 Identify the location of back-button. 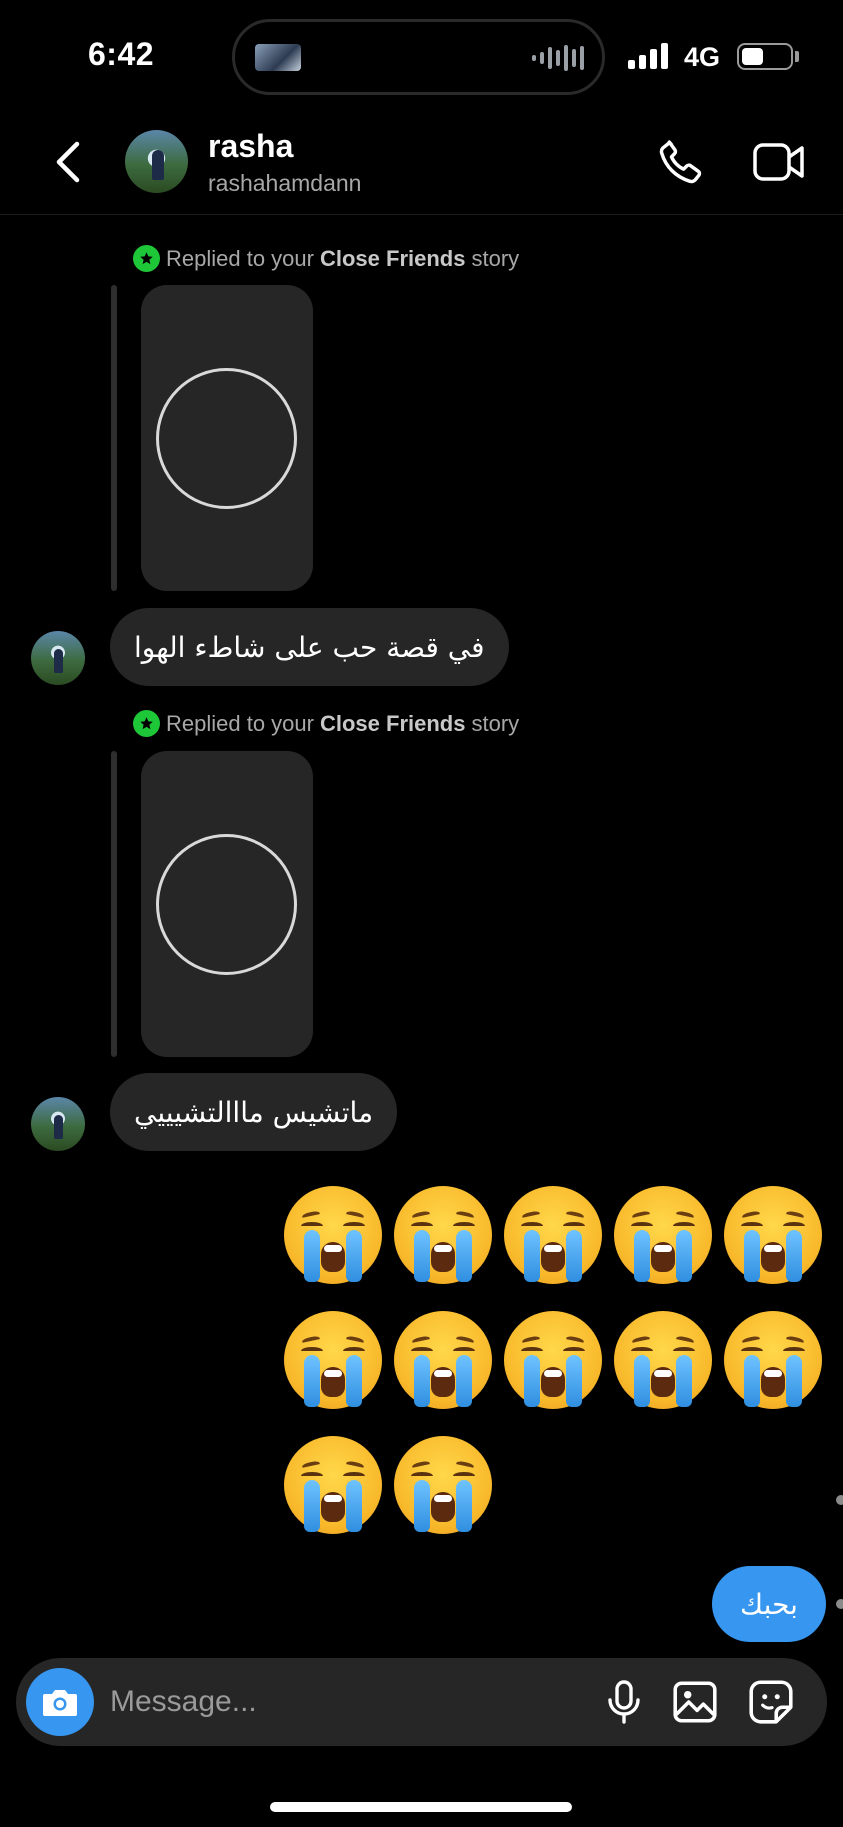
(69, 162).